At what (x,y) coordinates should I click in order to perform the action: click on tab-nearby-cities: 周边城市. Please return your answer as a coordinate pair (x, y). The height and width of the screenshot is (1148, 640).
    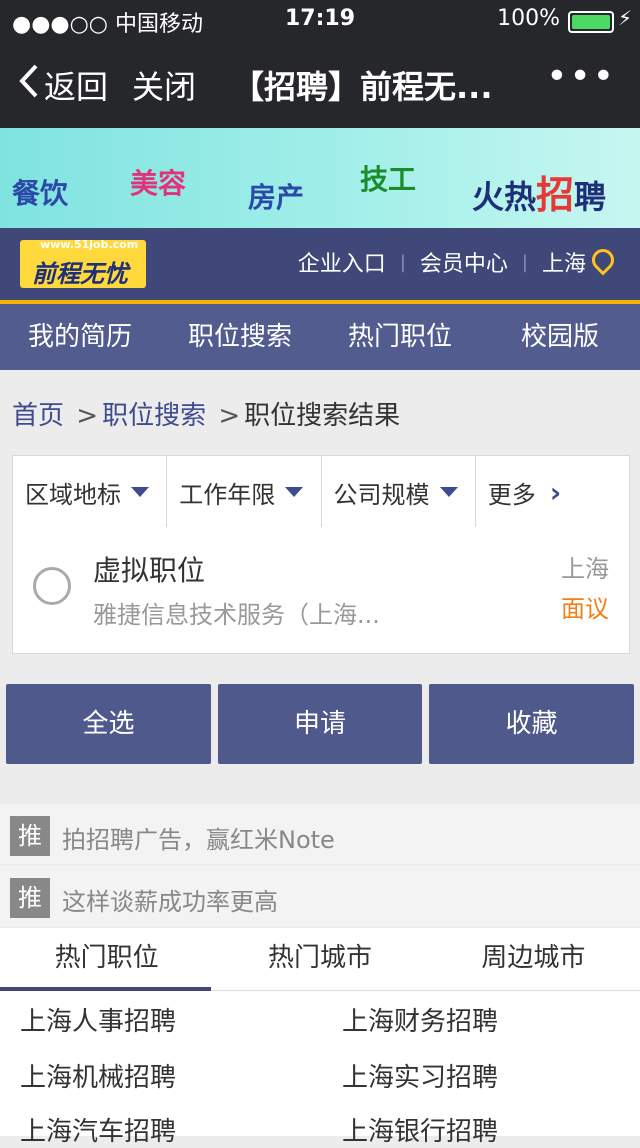
    Looking at the image, I should click on (533, 959).